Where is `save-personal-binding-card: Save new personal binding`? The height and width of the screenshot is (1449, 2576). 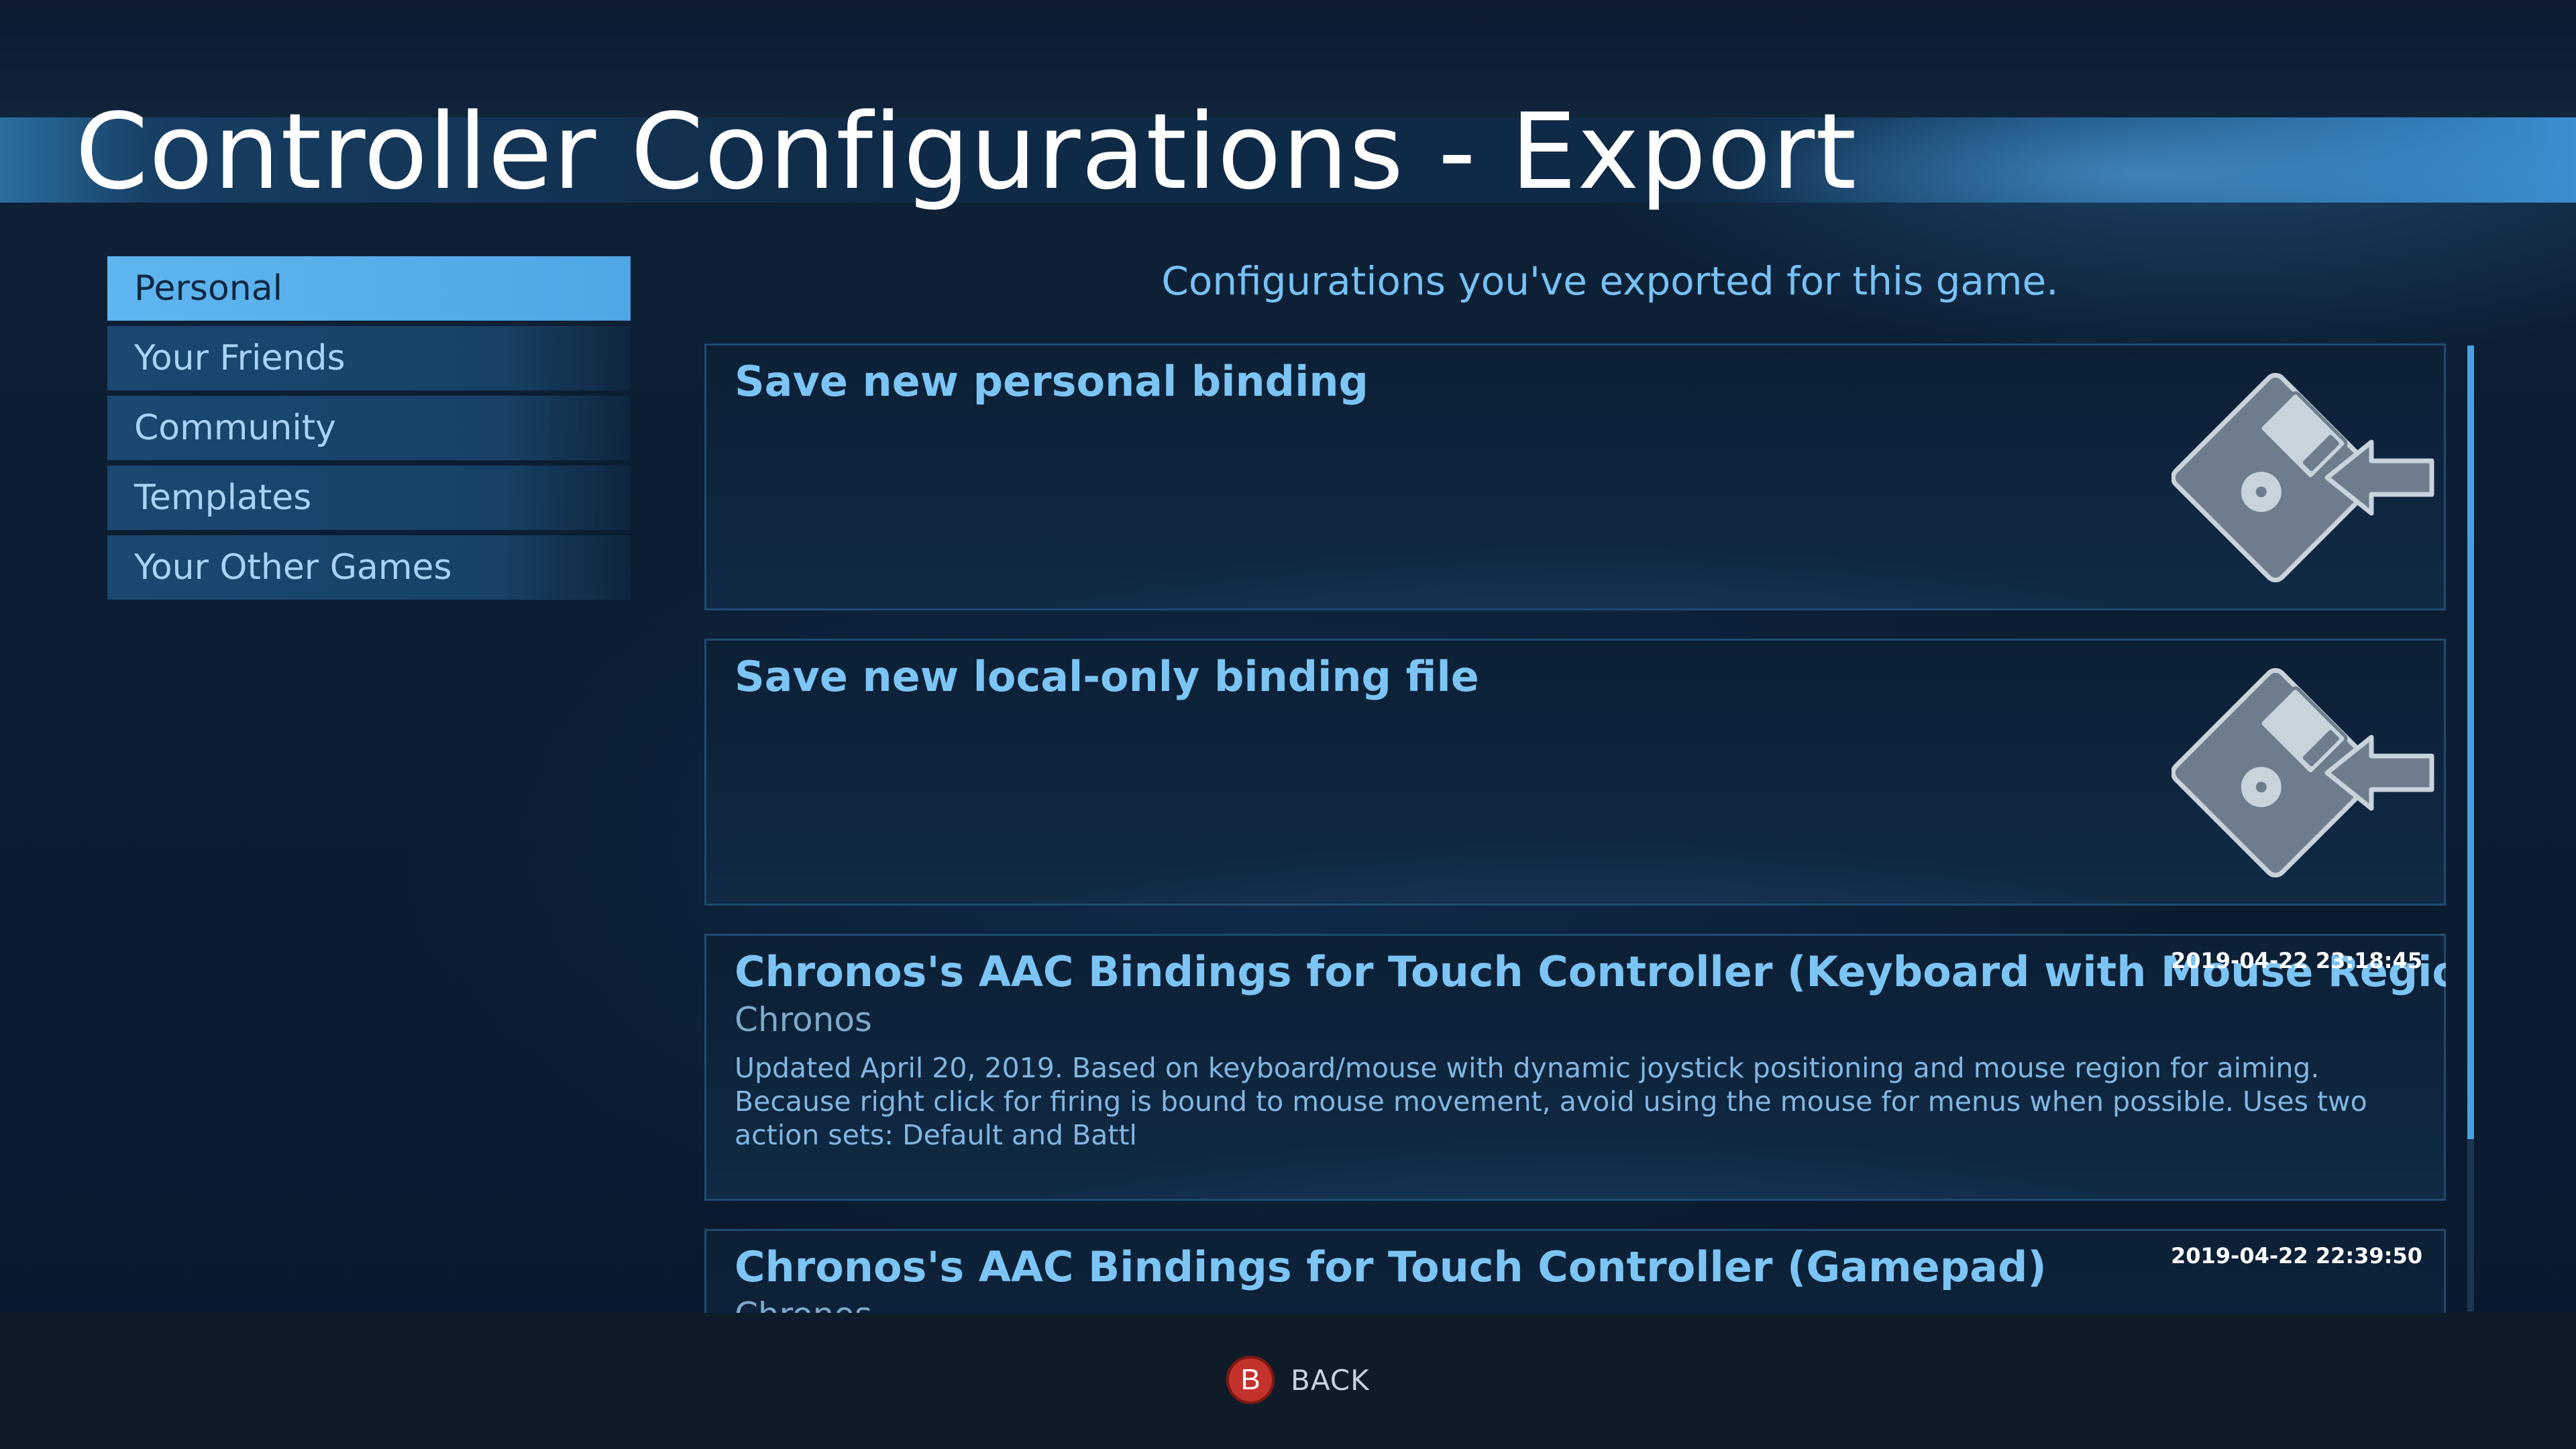 save-personal-binding-card: Save new personal binding is located at coordinates (1575, 476).